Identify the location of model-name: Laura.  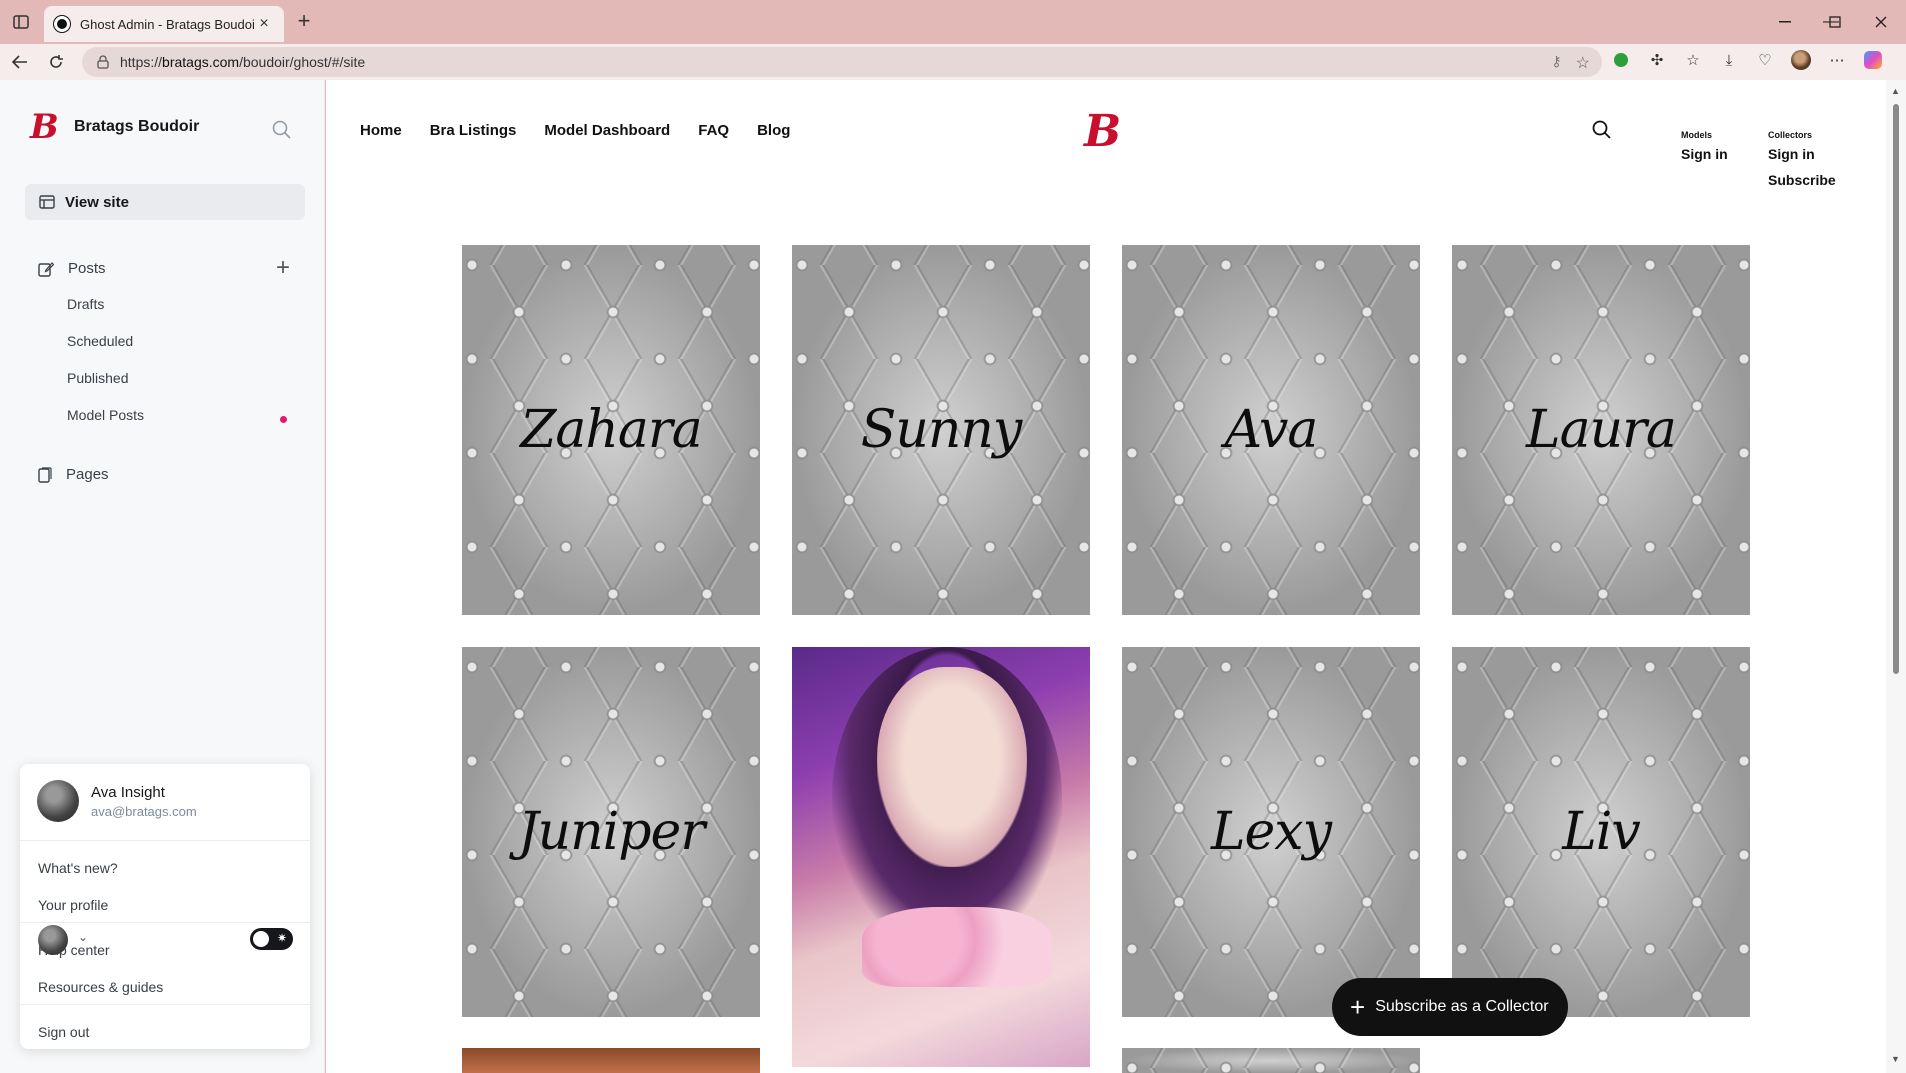
(1601, 430).